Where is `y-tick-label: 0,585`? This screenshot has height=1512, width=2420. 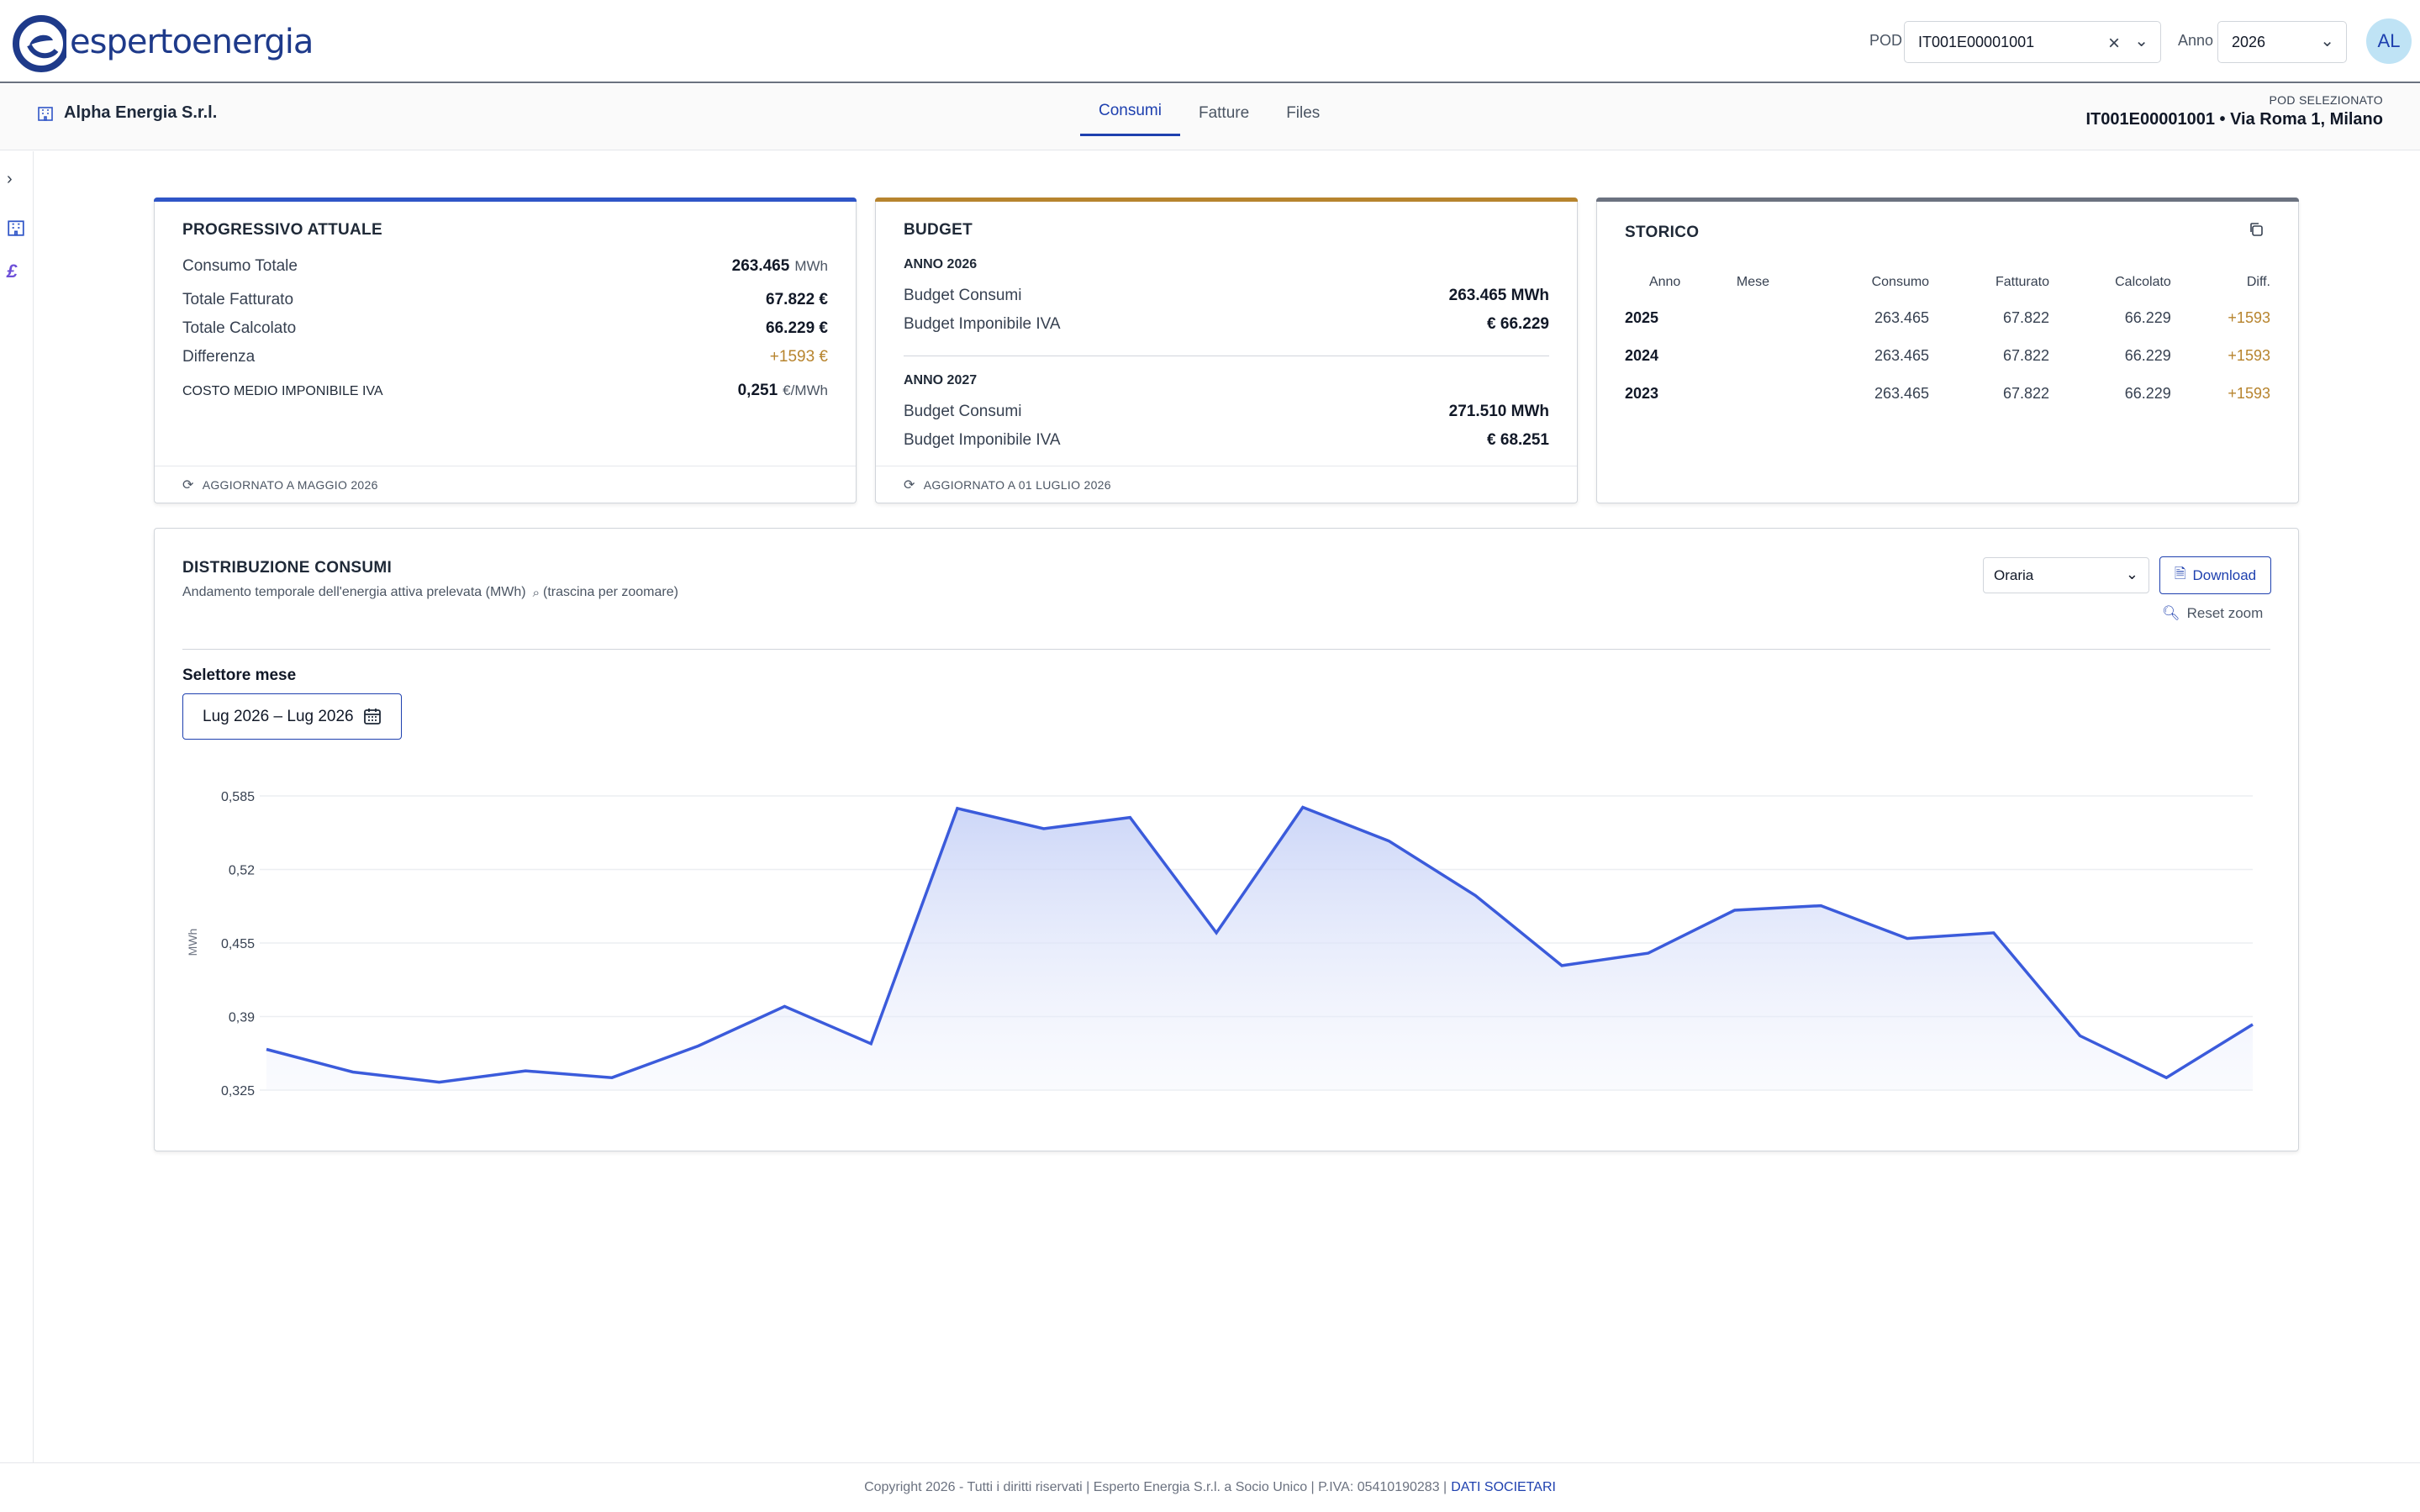 y-tick-label: 0,585 is located at coordinates (238, 797).